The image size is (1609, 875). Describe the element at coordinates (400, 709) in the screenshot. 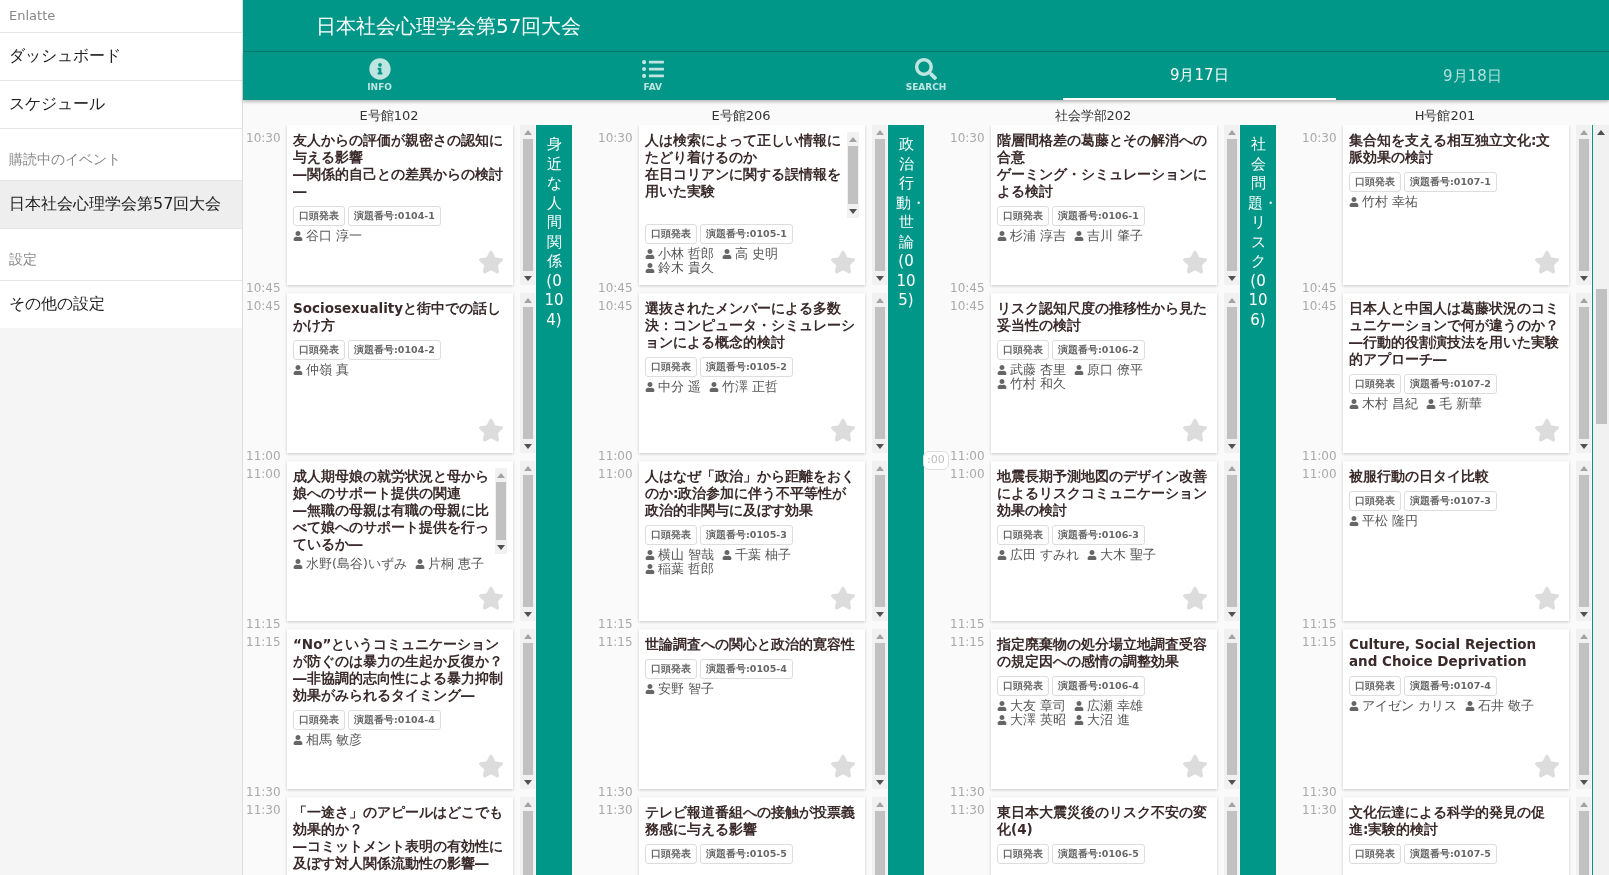

I see `session-card: “No”というコミュニケーションが防ぐのは暴力の生起か反復か？ ―非協調的志向性による暴力抑制効果がみられるタイミング― 口頭発表 演題番号:0104-4 相馬 敏彦` at that location.